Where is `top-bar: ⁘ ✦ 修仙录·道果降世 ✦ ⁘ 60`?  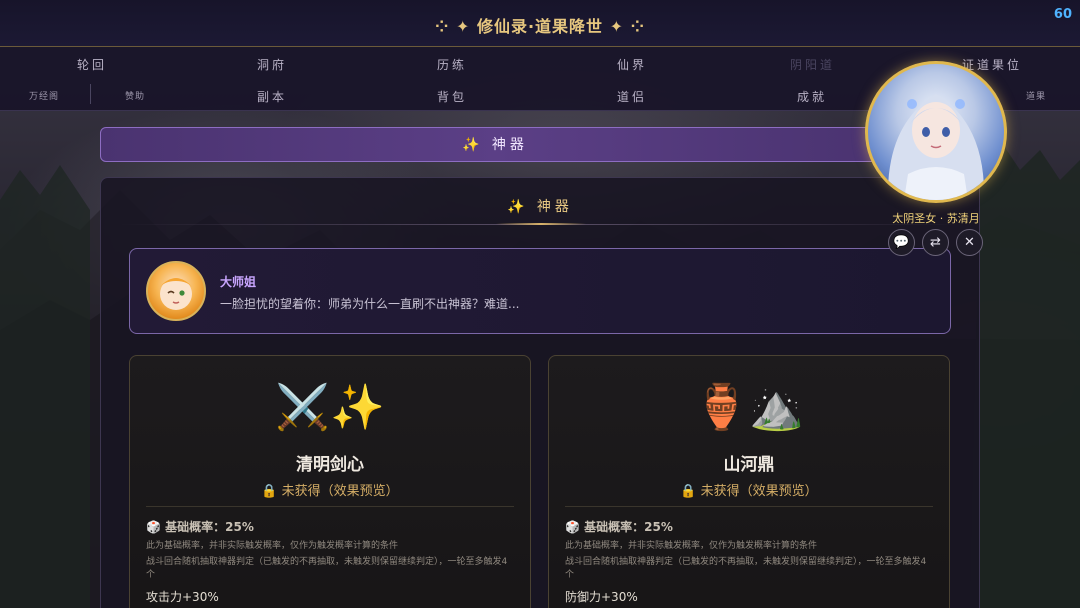
top-bar: ⁘ ✦ 修仙录·道果降世 ✦ ⁘ 60 is located at coordinates (540, 23).